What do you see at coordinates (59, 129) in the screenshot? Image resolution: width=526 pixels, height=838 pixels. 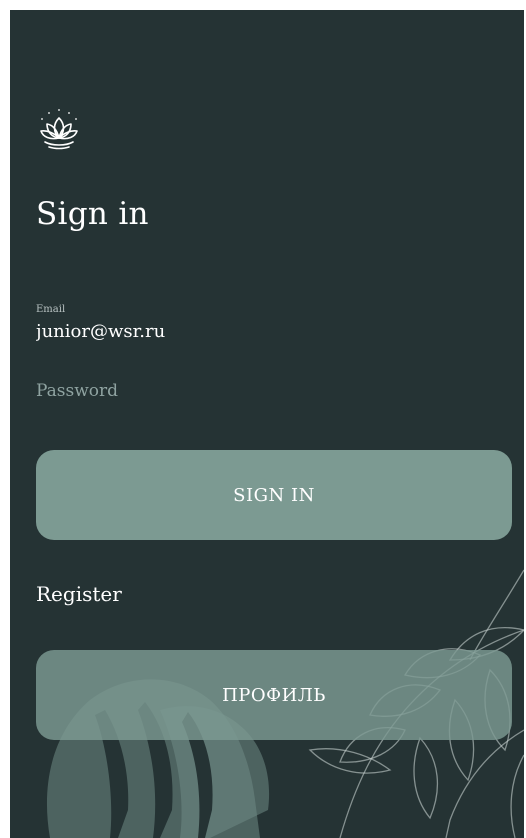 I see `lotus-icon` at bounding box center [59, 129].